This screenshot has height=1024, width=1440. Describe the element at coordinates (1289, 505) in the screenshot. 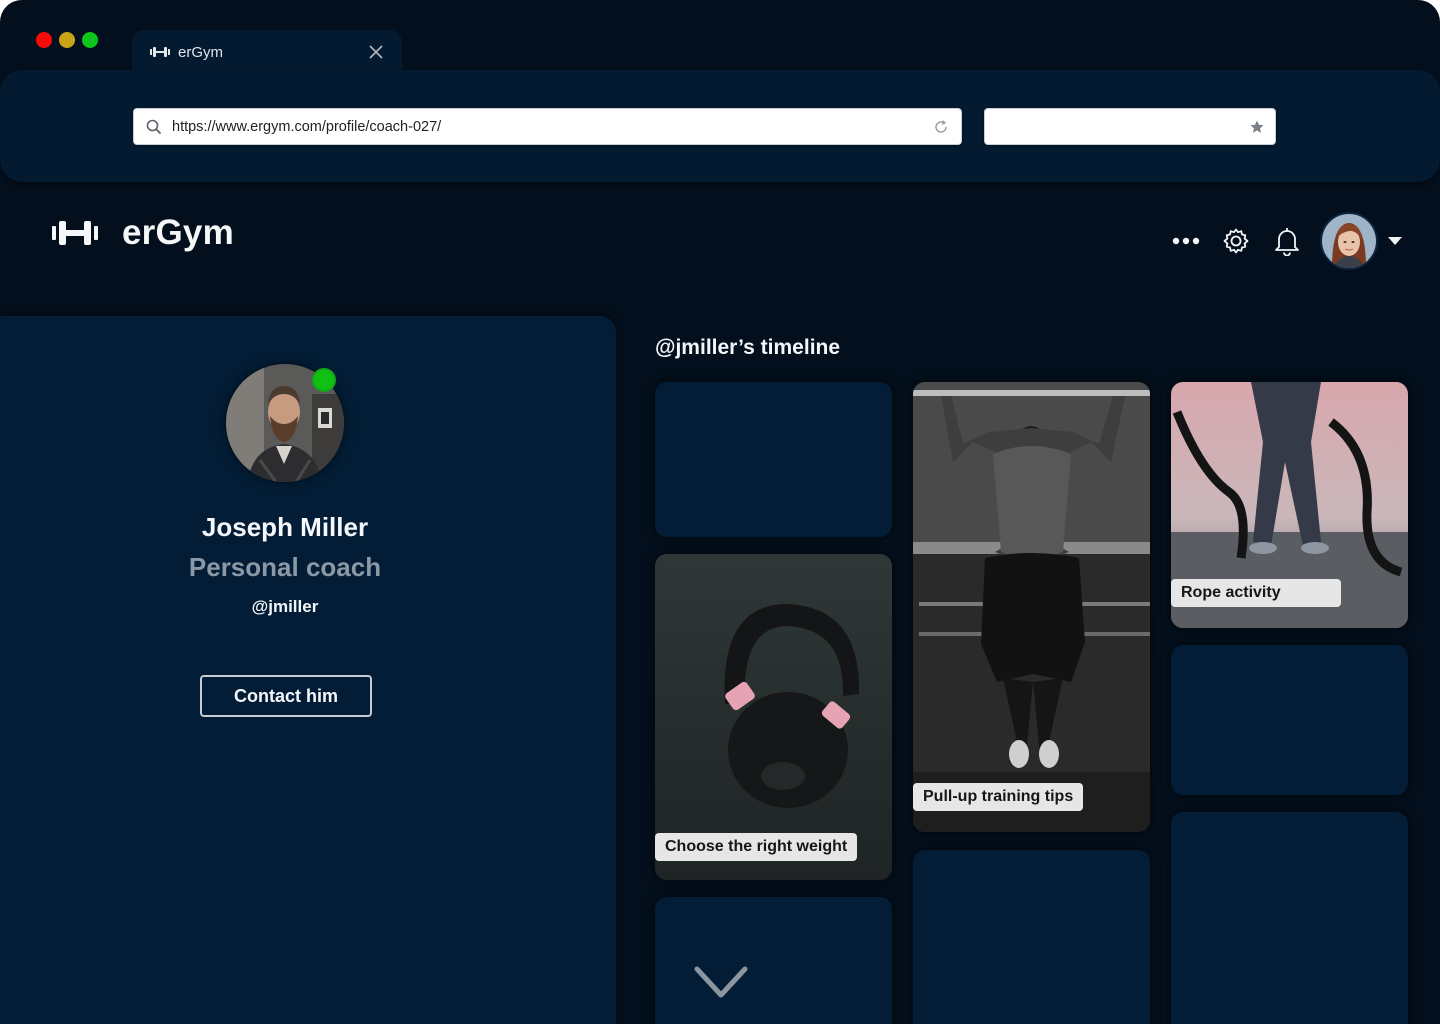

I see `timeline-post-rope: Rope activity` at that location.